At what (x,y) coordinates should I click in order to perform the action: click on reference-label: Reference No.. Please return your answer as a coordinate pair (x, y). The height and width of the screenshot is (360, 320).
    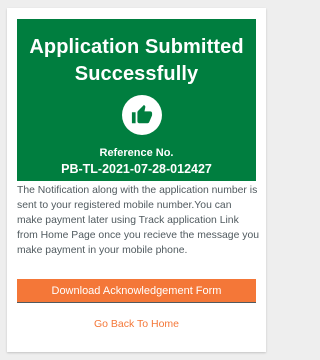
    Looking at the image, I should click on (136, 153).